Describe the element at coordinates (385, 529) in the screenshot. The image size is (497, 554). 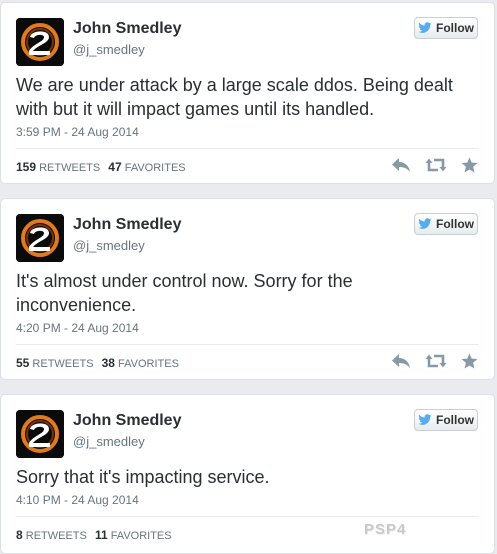
I see `watermark: PSP4` at that location.